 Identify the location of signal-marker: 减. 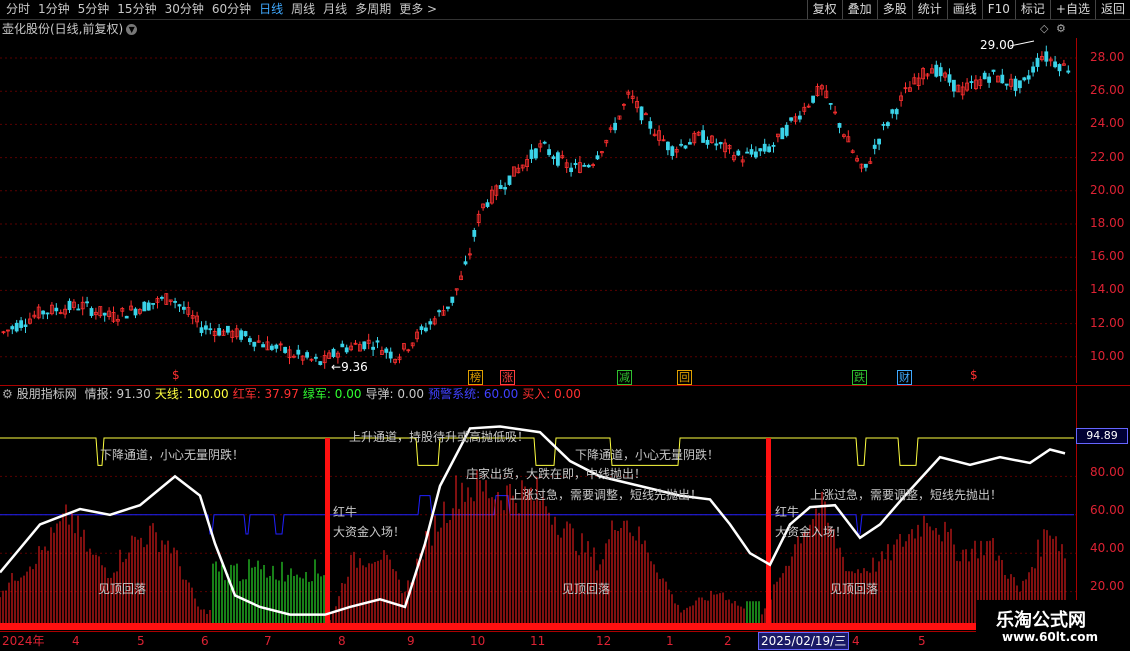
(624, 377).